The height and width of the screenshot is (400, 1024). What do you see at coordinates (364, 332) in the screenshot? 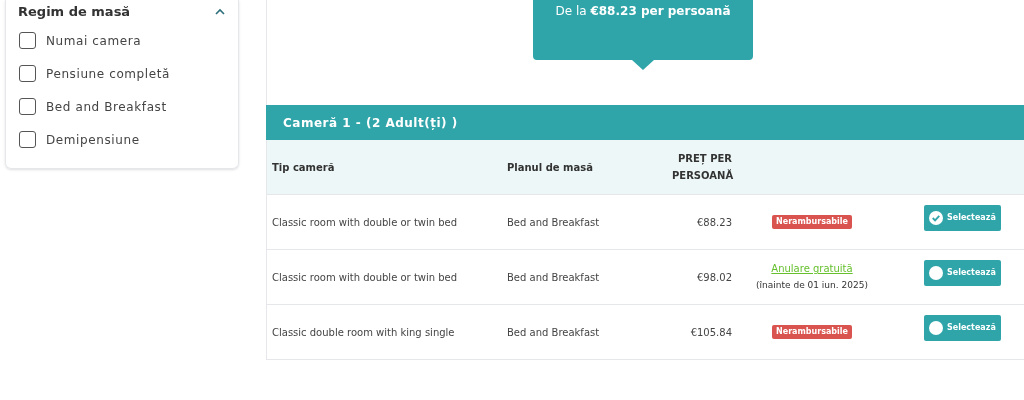
I see `table-cell-text: Classic double room with king single` at bounding box center [364, 332].